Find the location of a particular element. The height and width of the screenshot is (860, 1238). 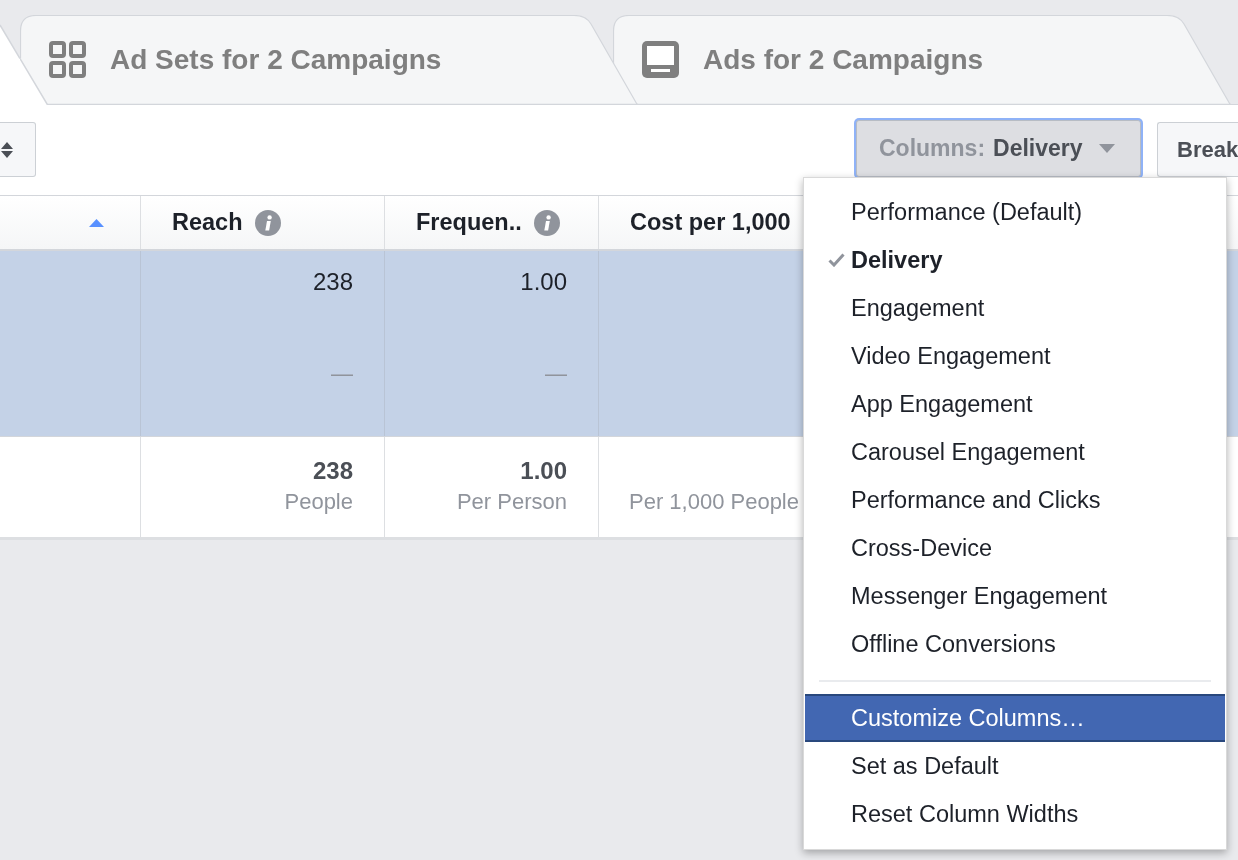

breakdown-button: Break is located at coordinates (1197, 149).